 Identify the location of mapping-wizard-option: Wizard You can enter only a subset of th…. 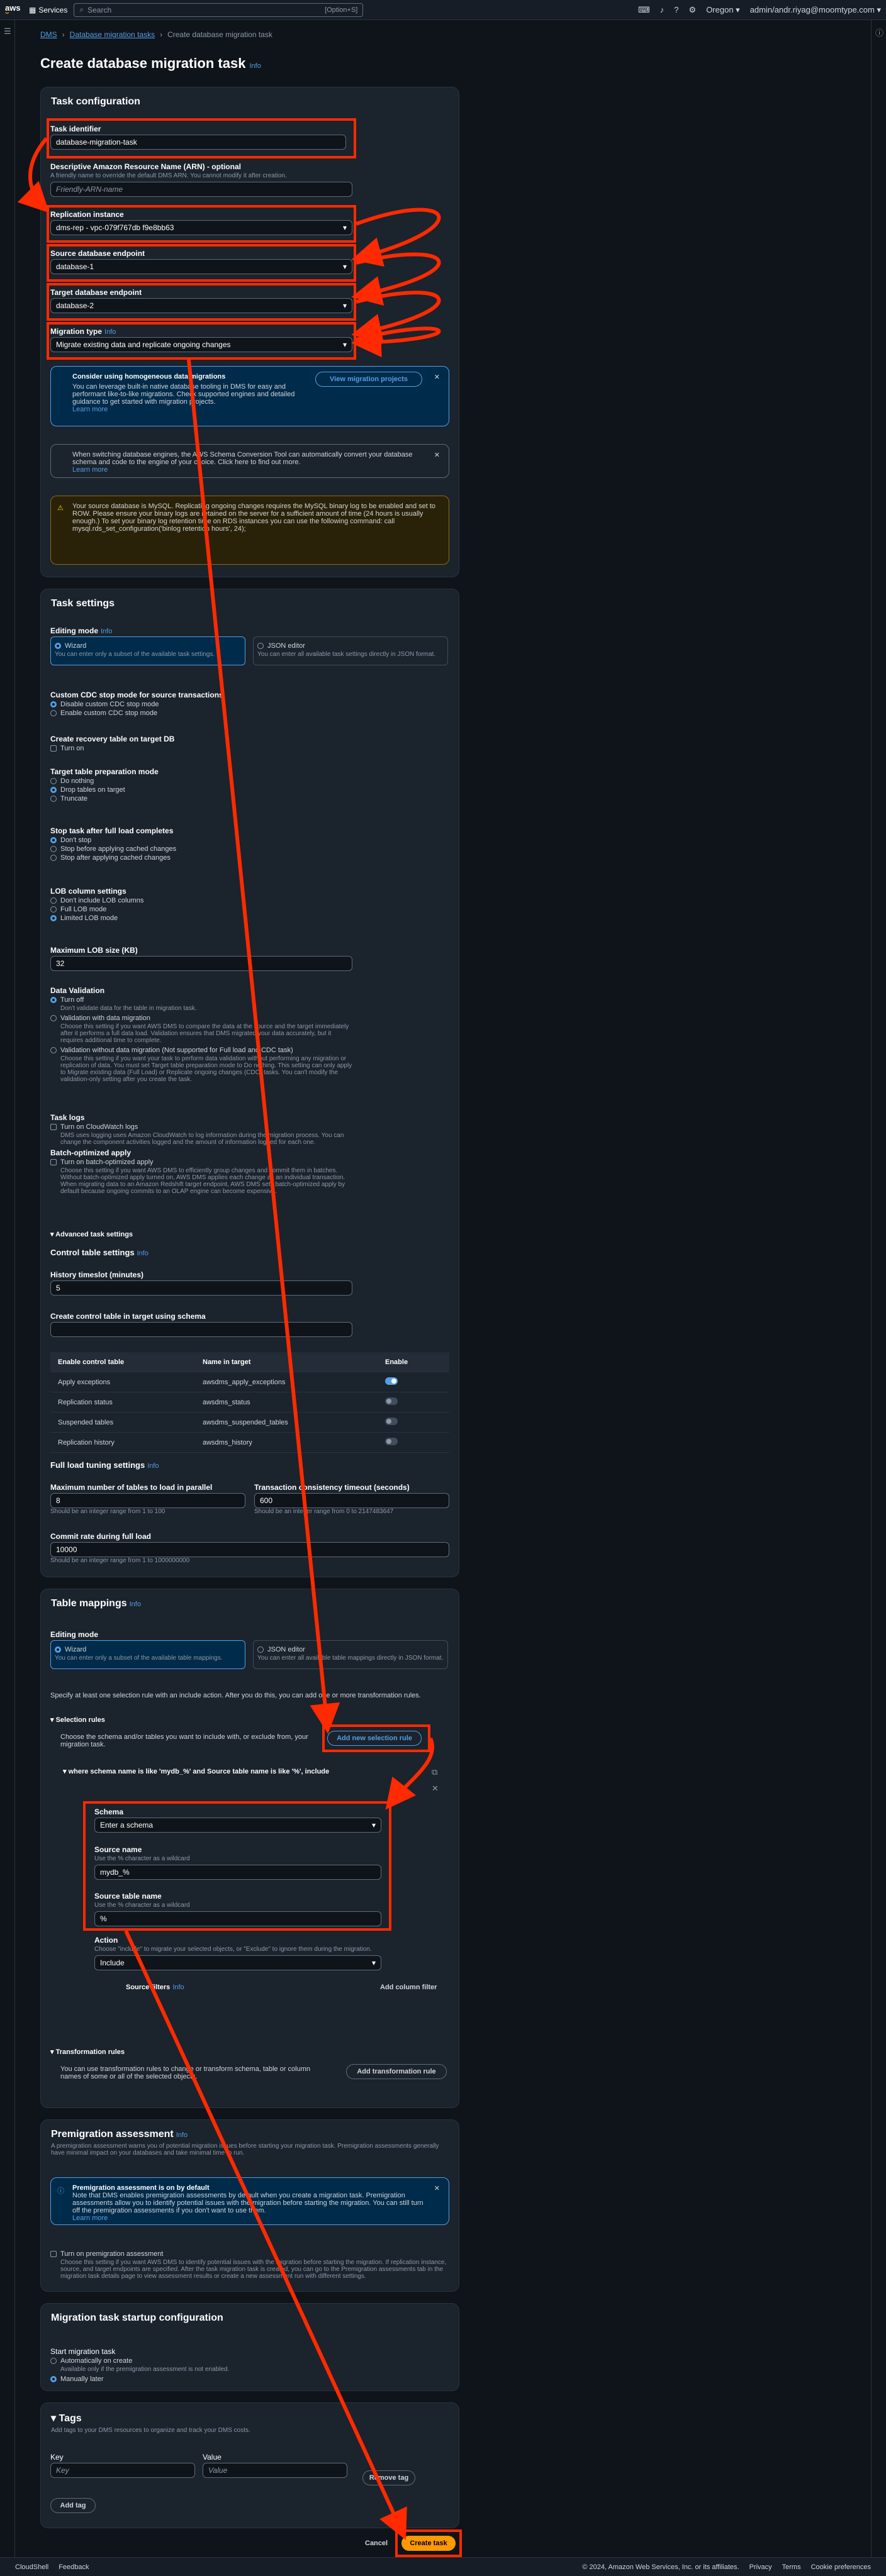
(147, 1654).